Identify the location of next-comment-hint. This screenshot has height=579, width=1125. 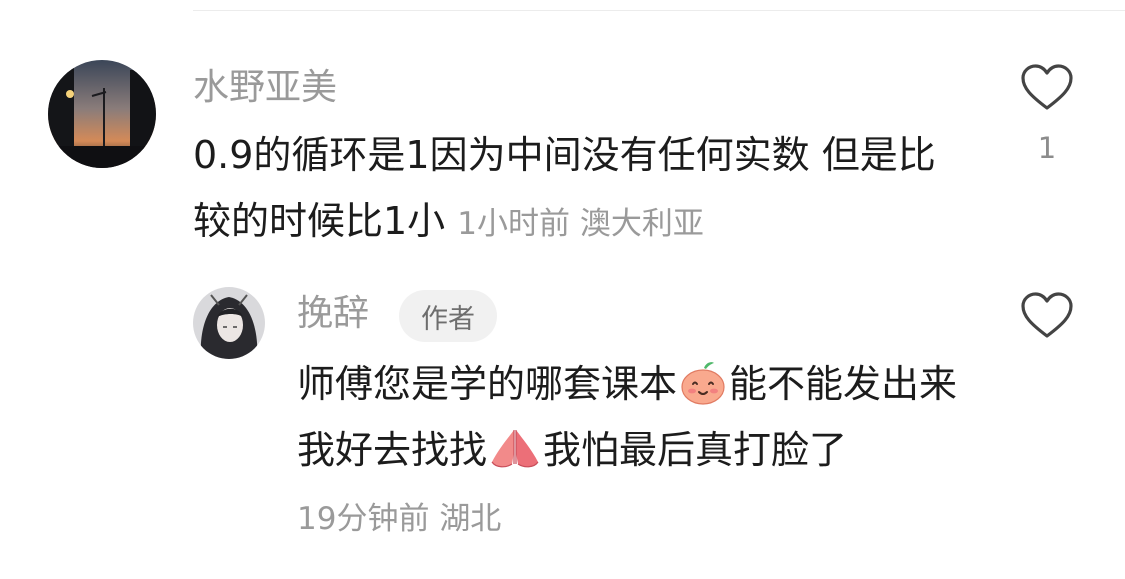
(413, 574).